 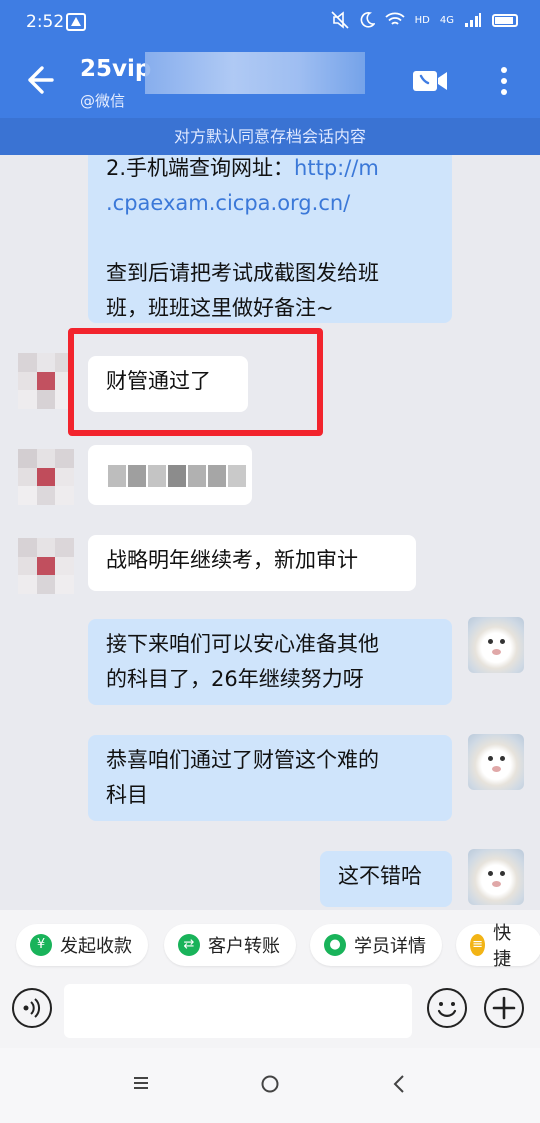 I want to click on emoji-icon, so click(x=447, y=1009).